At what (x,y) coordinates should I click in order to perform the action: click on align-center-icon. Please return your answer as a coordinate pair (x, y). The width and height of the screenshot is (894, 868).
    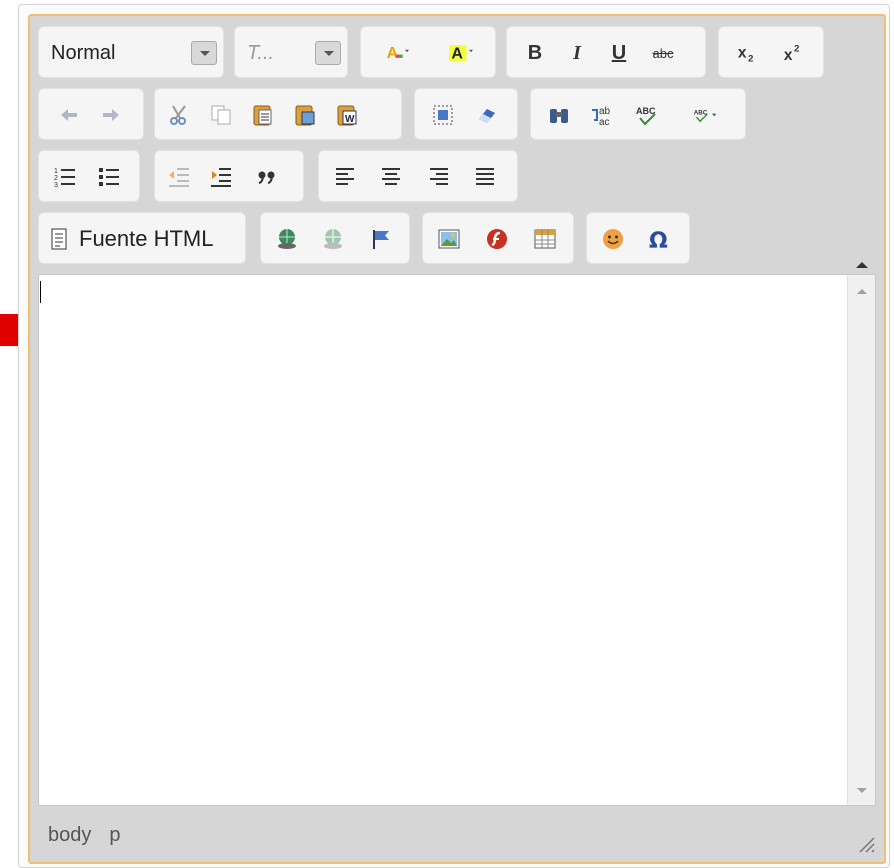
    Looking at the image, I should click on (391, 176).